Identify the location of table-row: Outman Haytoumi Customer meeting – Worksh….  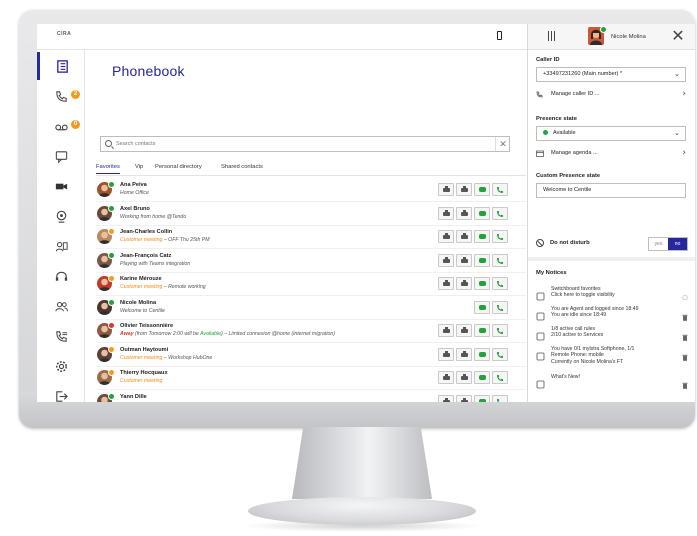
(311, 356).